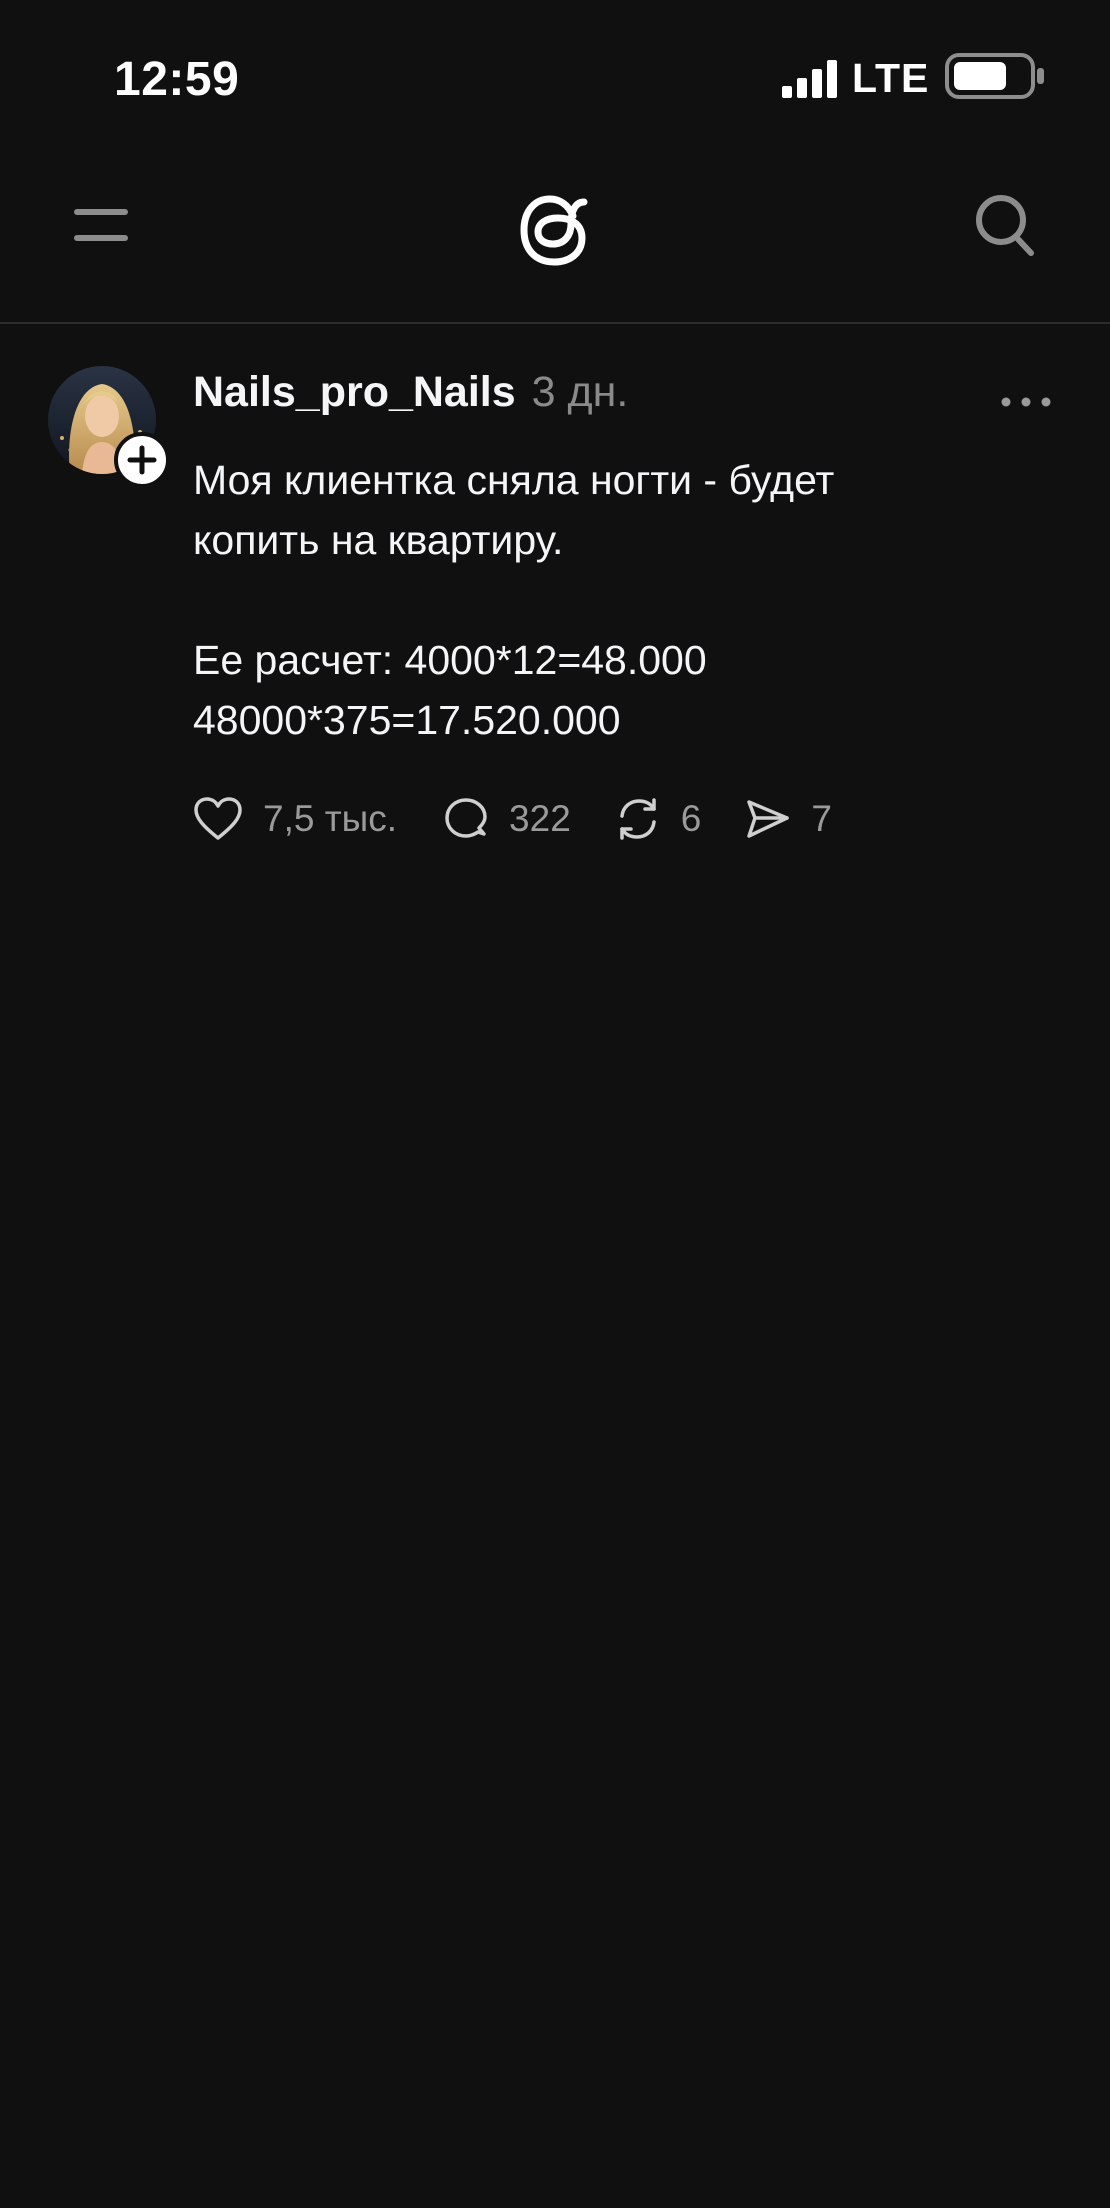  I want to click on repost-button: 6, so click(658, 819).